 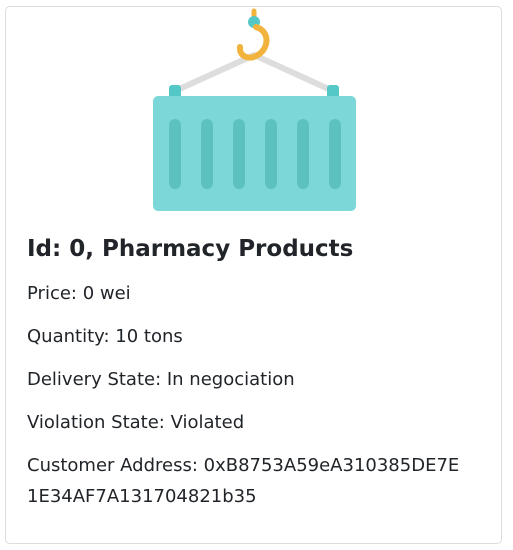 What do you see at coordinates (142, 496) in the screenshot?
I see `customer-address-line-2: 1E34AF7A131704821b35` at bounding box center [142, 496].